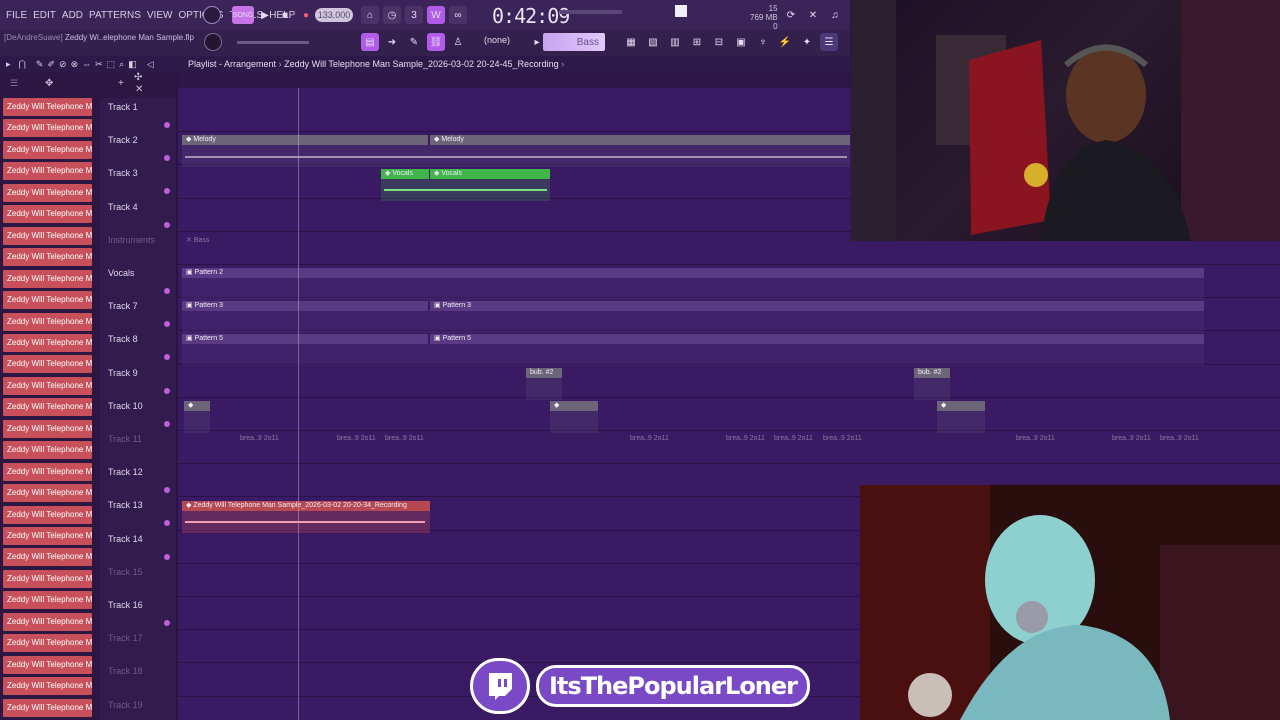  What do you see at coordinates (414, 15) in the screenshot?
I see `countdown-icon: 3` at bounding box center [414, 15].